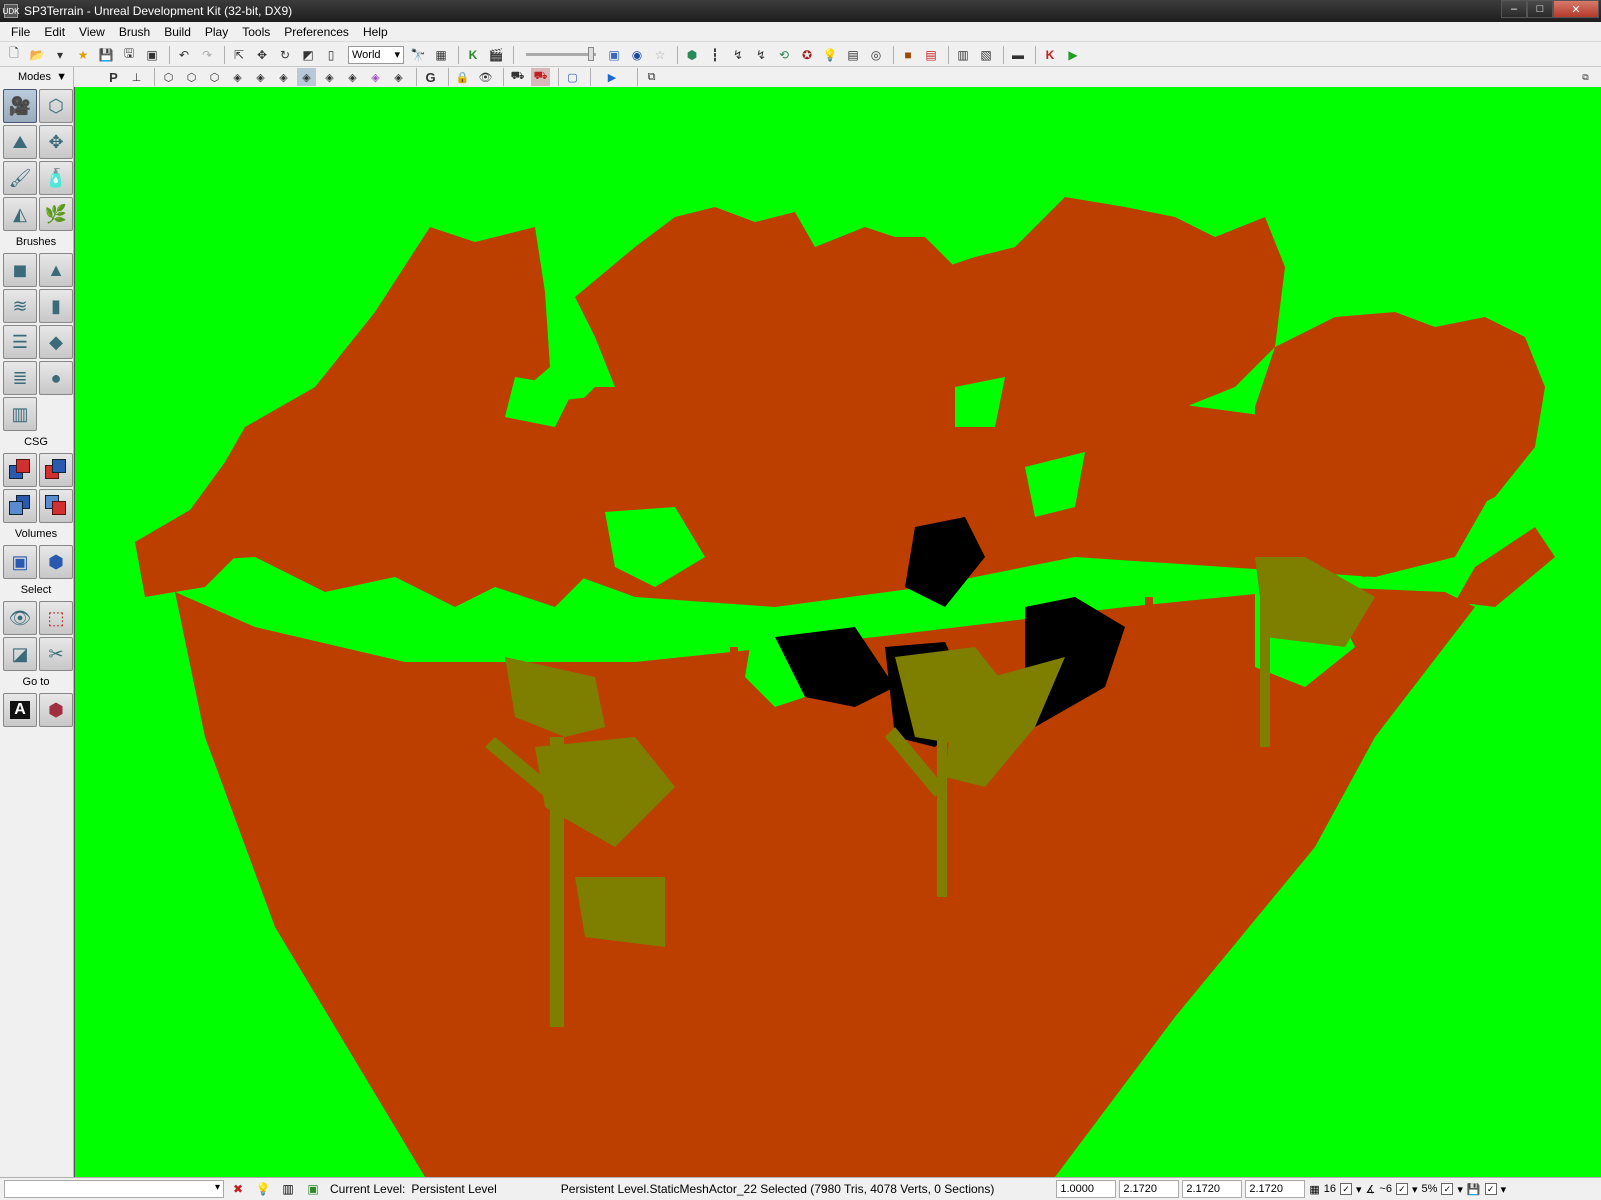  Describe the element at coordinates (129, 55) in the screenshot. I see `save-as-icon: 🖫` at that location.